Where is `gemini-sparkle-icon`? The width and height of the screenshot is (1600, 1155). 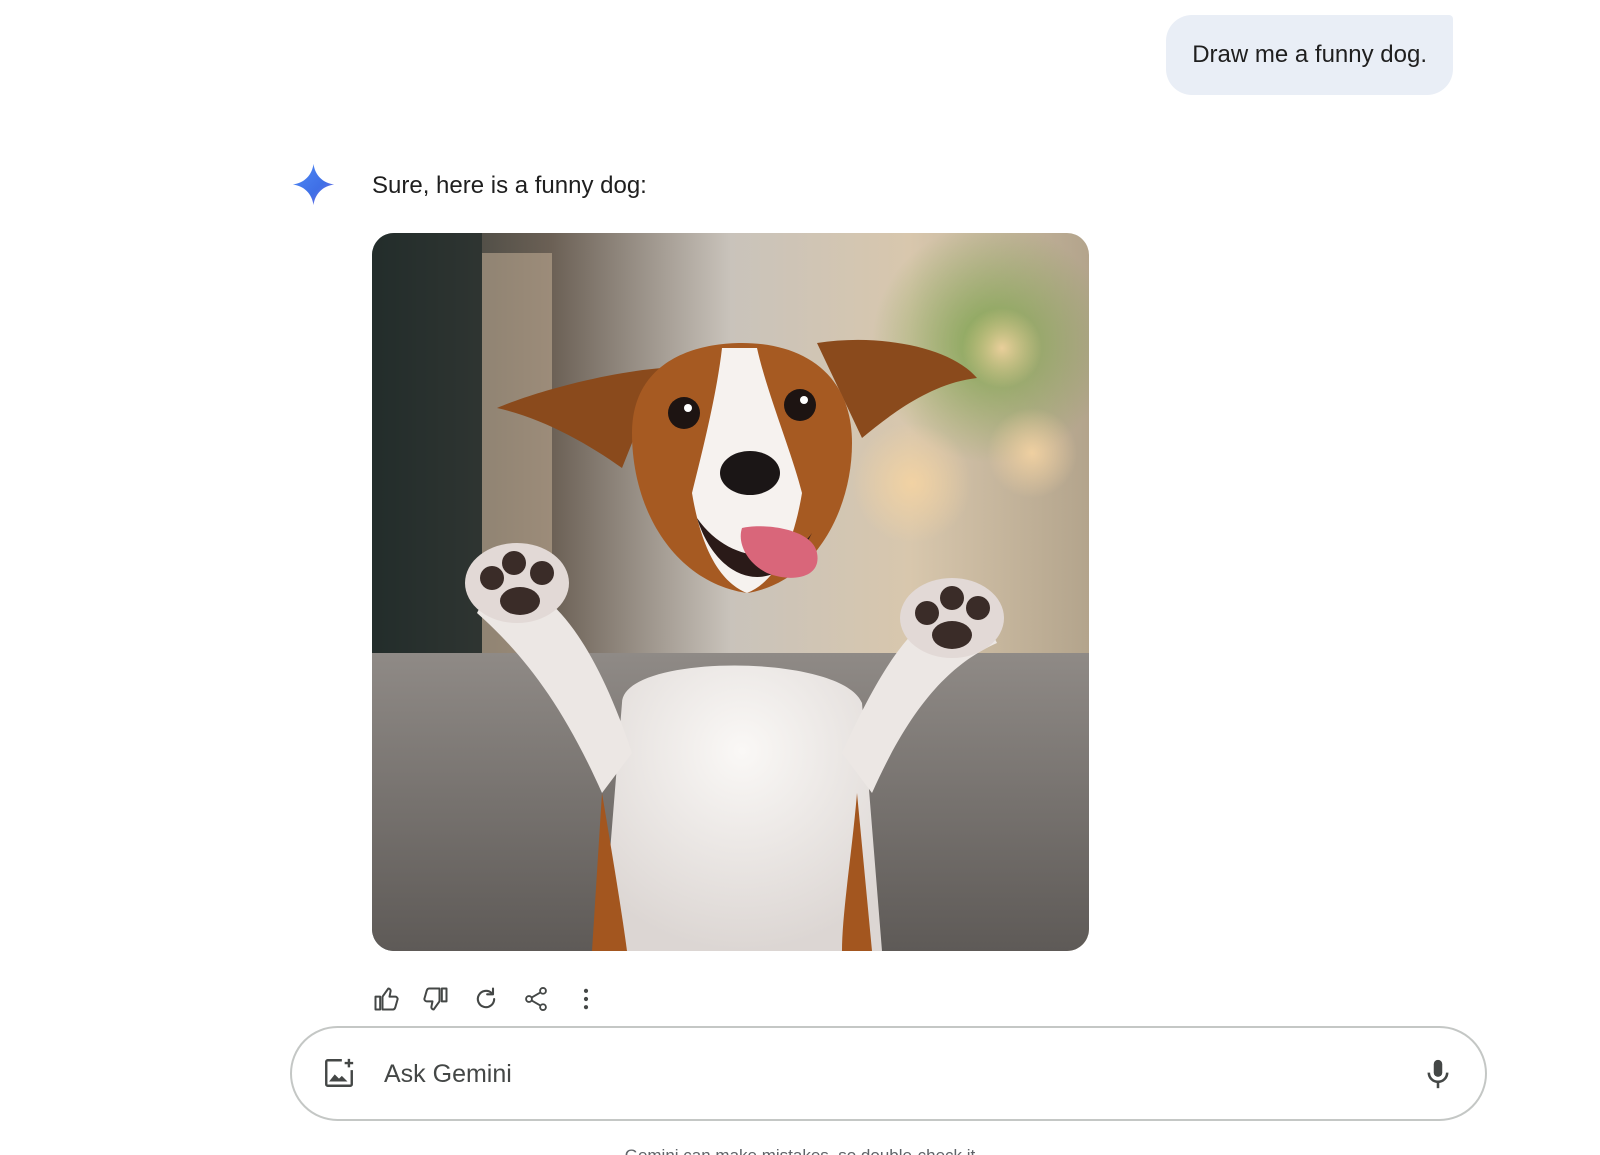
gemini-sparkle-icon is located at coordinates (313, 184).